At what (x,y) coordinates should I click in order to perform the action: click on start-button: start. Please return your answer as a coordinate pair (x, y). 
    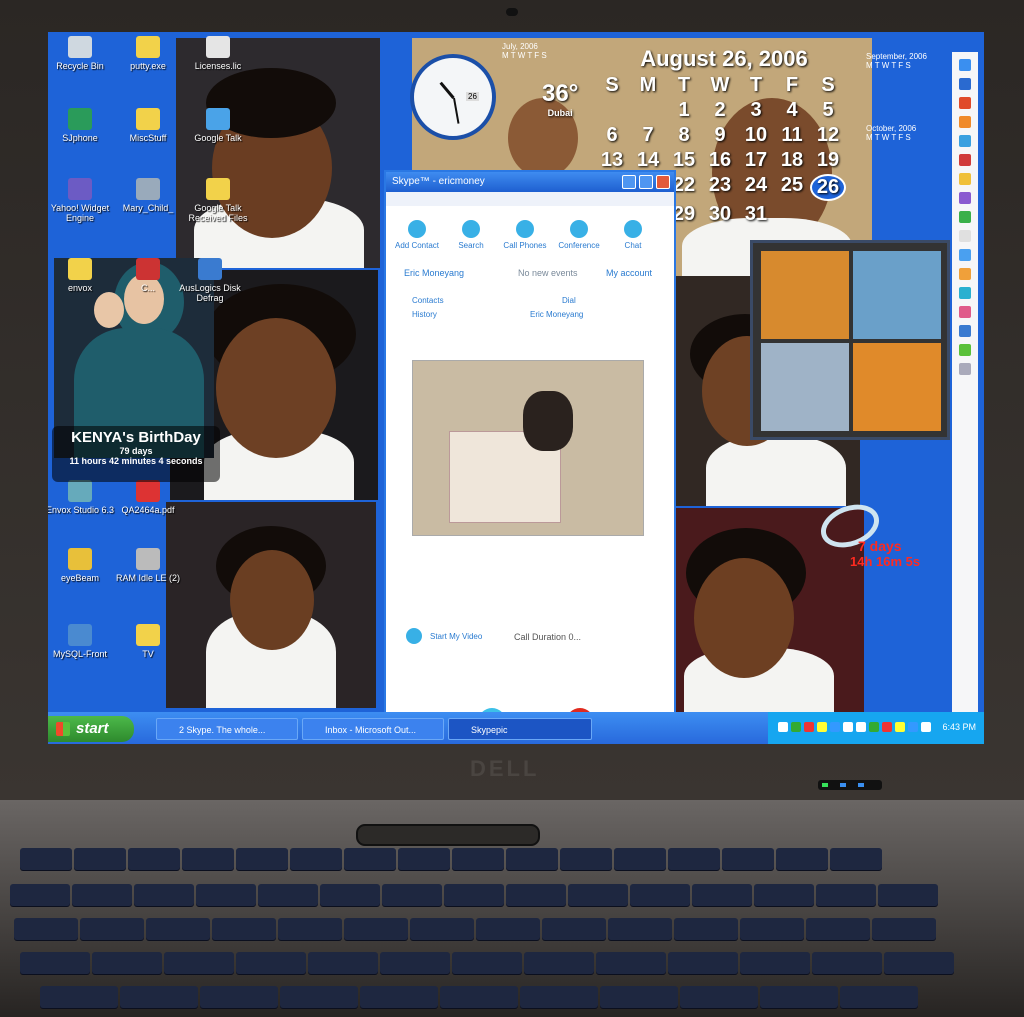
    Looking at the image, I should click on (91, 729).